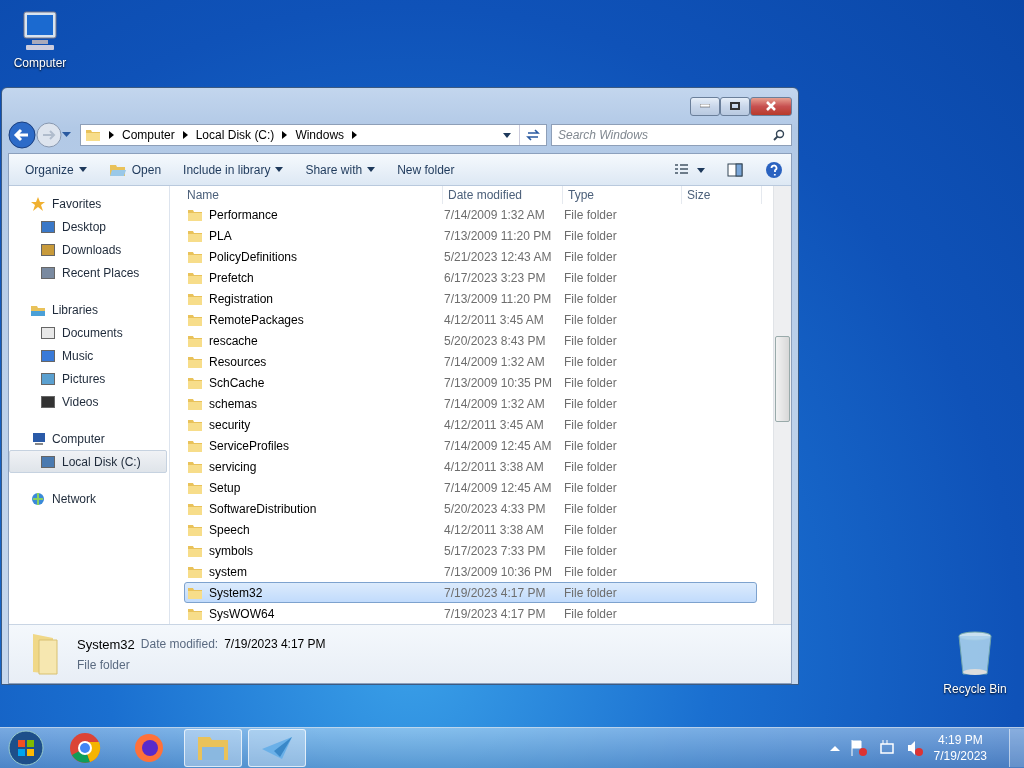 The width and height of the screenshot is (1024, 768). Describe the element at coordinates (88, 332) in the screenshot. I see `nav-item: Documents` at that location.